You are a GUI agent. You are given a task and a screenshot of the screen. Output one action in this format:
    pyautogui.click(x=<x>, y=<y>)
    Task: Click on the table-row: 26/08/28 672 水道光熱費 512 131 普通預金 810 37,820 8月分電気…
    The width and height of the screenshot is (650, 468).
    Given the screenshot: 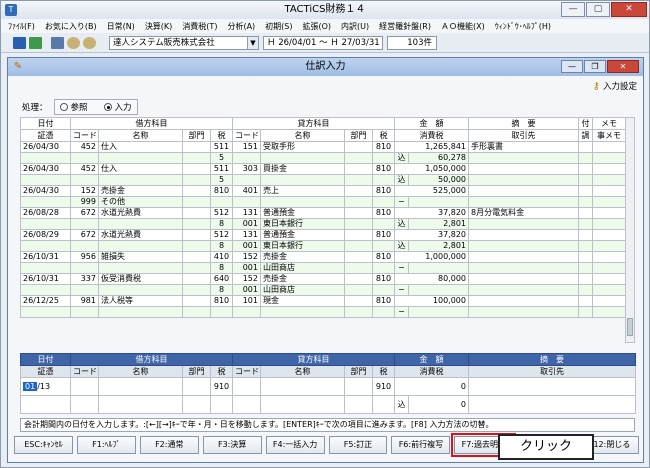 What is the action you would take?
    pyautogui.click(x=323, y=213)
    